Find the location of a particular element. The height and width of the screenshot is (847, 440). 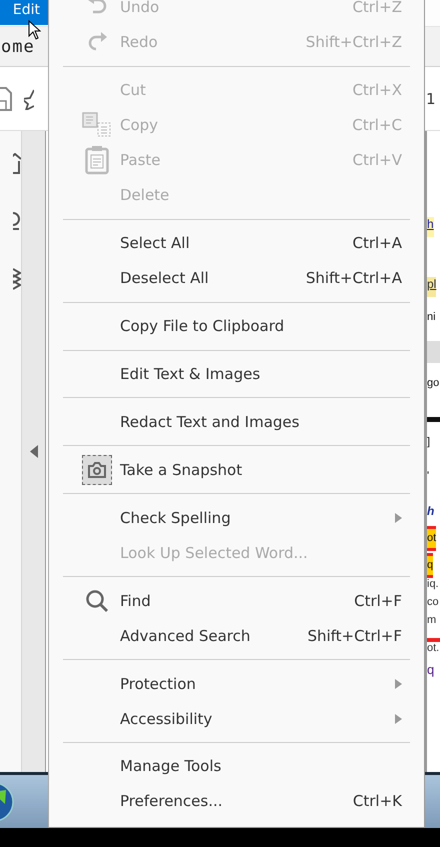

menu-item: Check Spelling is located at coordinates (236, 518).